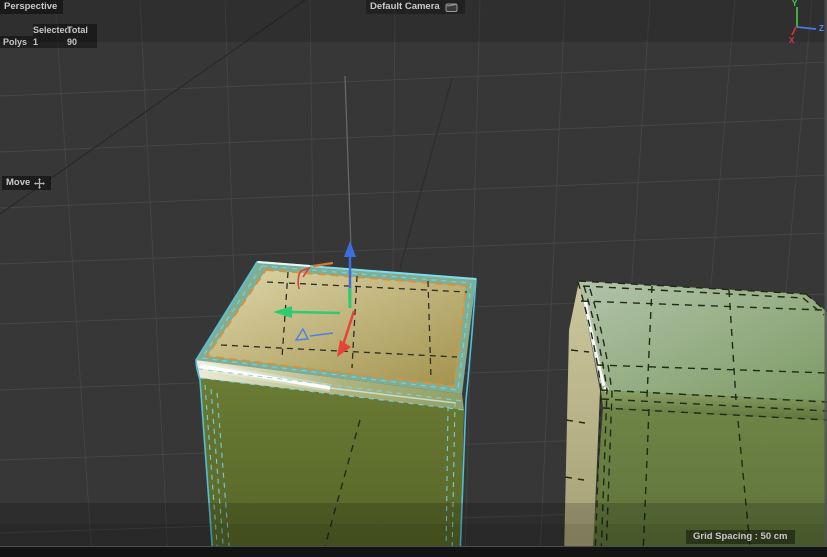  Describe the element at coordinates (821, 29) in the screenshot. I see `axis-z-label: Z` at that location.